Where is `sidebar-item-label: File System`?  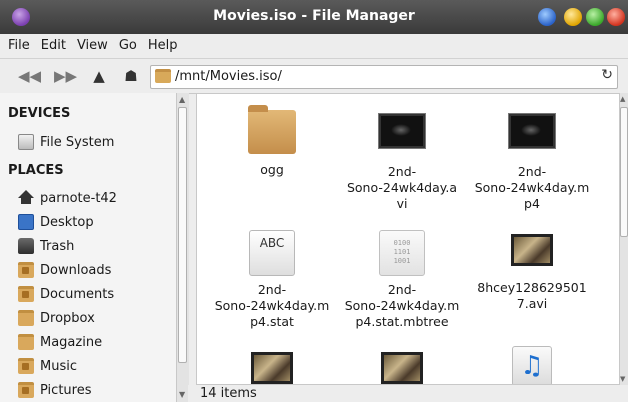 sidebar-item-label: File System is located at coordinates (77, 142).